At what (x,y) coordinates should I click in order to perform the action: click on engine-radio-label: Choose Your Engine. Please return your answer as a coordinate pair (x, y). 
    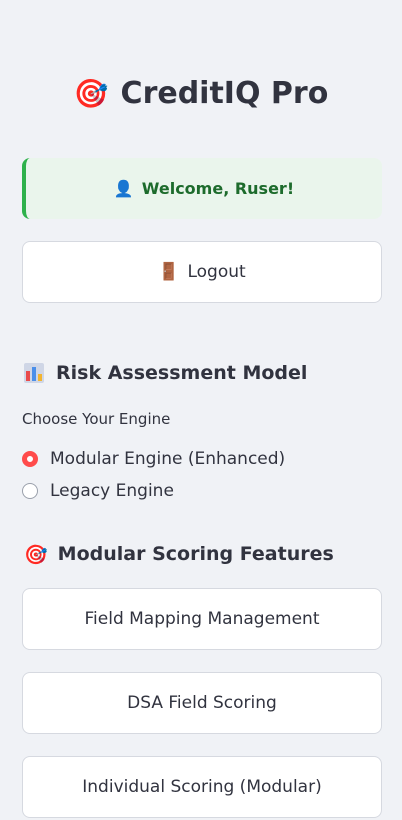
    Looking at the image, I should click on (96, 419).